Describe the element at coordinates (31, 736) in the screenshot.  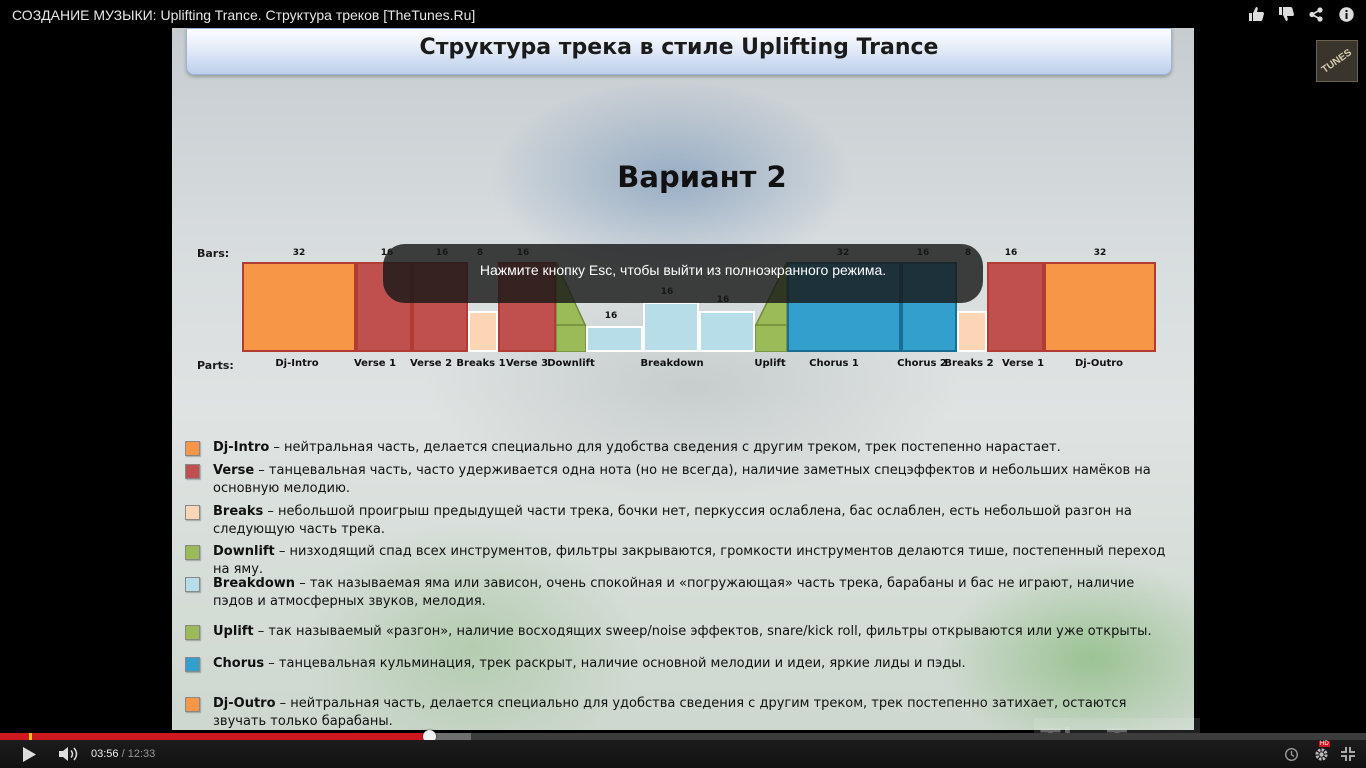
I see `progress-marker` at that location.